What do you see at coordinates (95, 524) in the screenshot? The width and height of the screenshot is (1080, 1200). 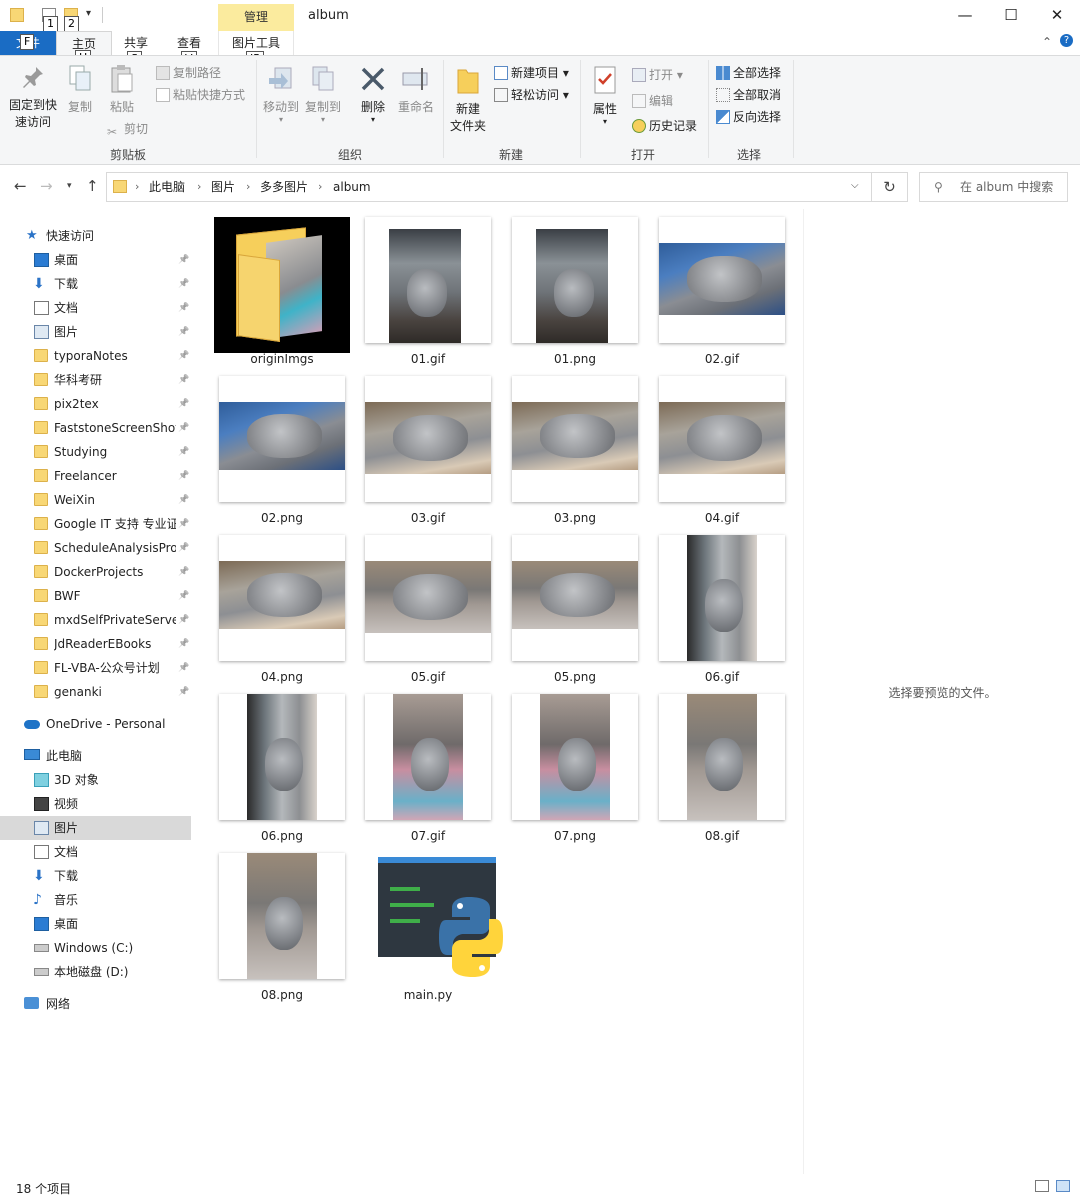 I see `sidebar-item-quick-11: Google IT 支持 专业证书📌` at bounding box center [95, 524].